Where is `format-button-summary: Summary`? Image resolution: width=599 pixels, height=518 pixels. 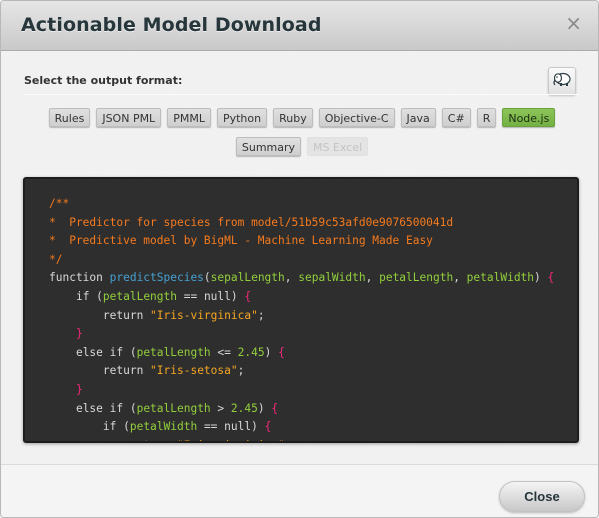
format-button-summary: Summary is located at coordinates (268, 146).